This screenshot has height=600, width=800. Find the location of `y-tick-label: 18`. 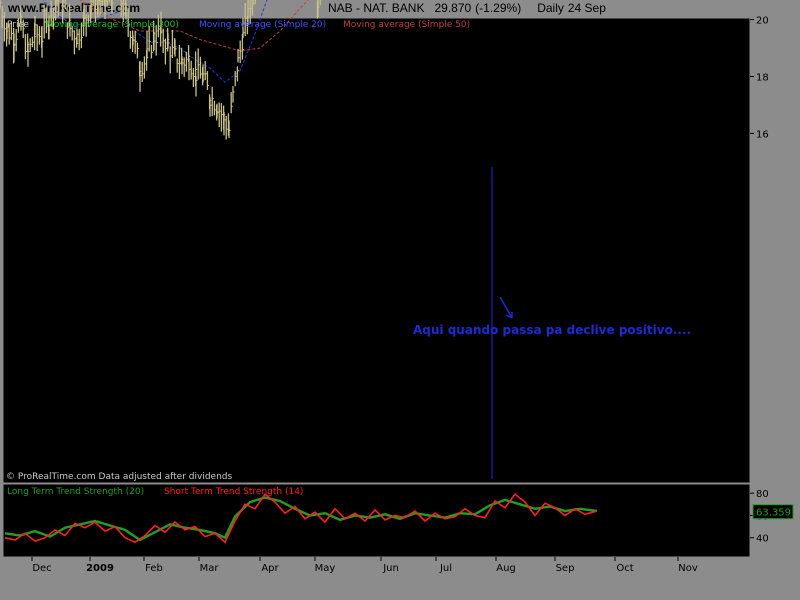

y-tick-label: 18 is located at coordinates (762, 78).